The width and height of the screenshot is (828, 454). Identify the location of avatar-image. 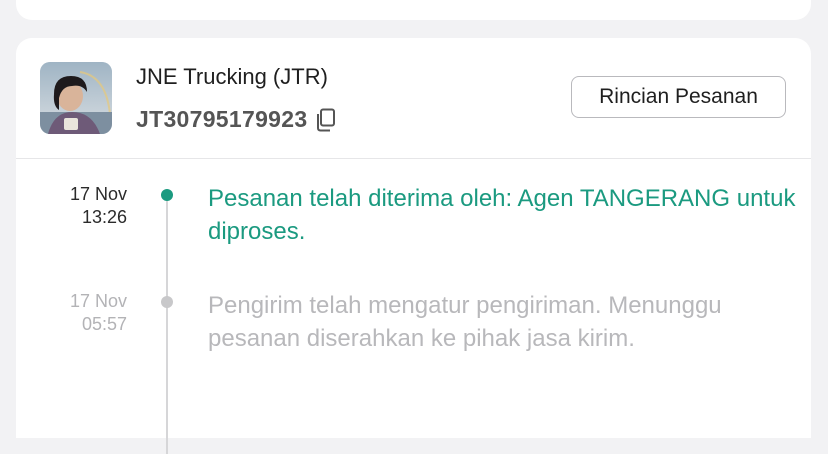
(76, 98).